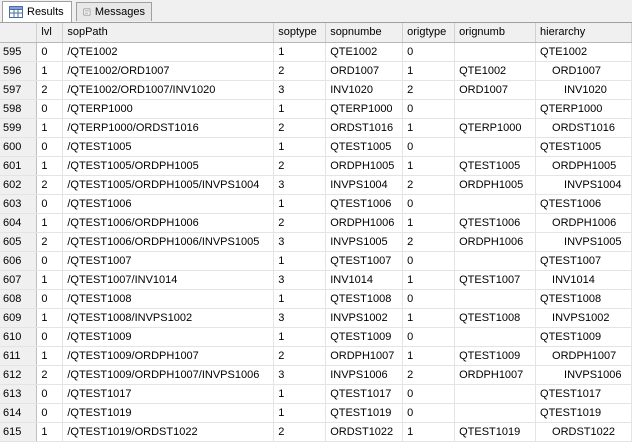  What do you see at coordinates (316, 337) in the screenshot?
I see `table-row: 610 0/QTEST1009 1 QTEST1009 0 QTEST1009` at bounding box center [316, 337].